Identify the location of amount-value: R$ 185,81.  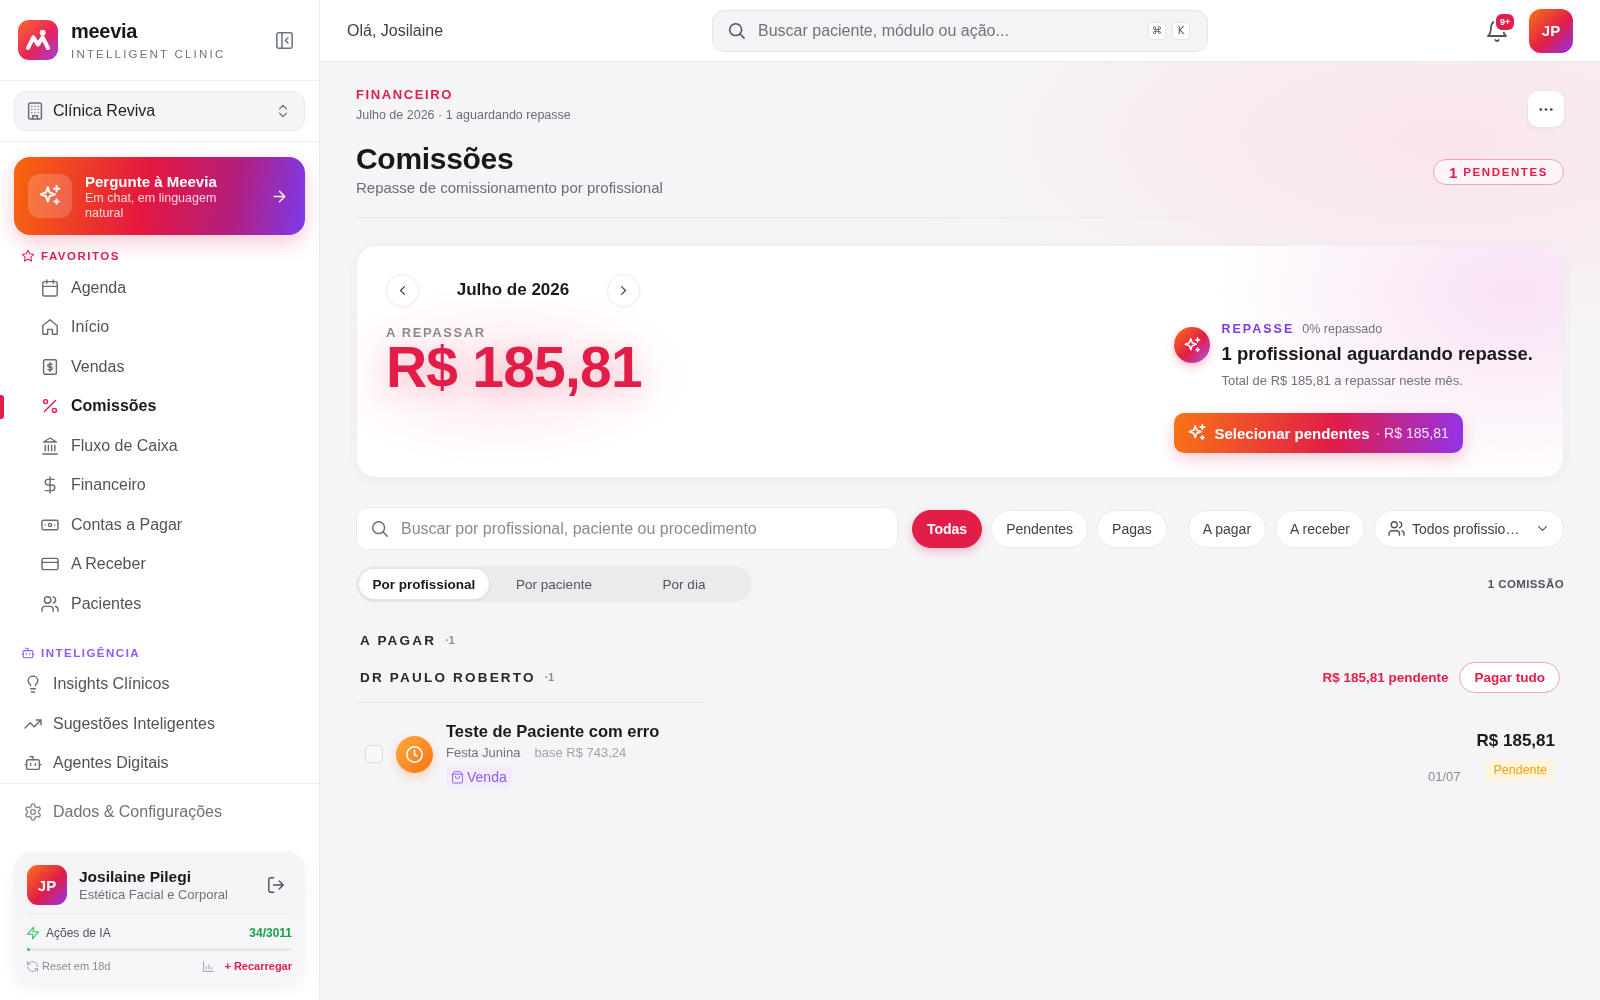
(514, 367).